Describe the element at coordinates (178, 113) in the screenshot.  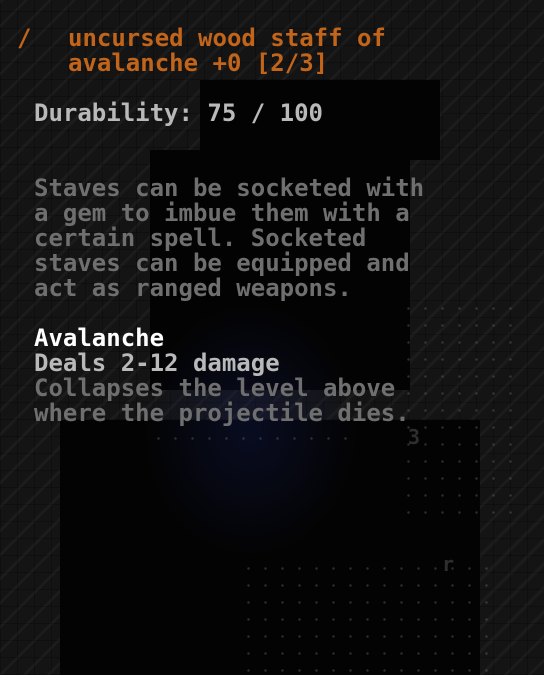
I see `durability-text: Durability: 75 / 100` at that location.